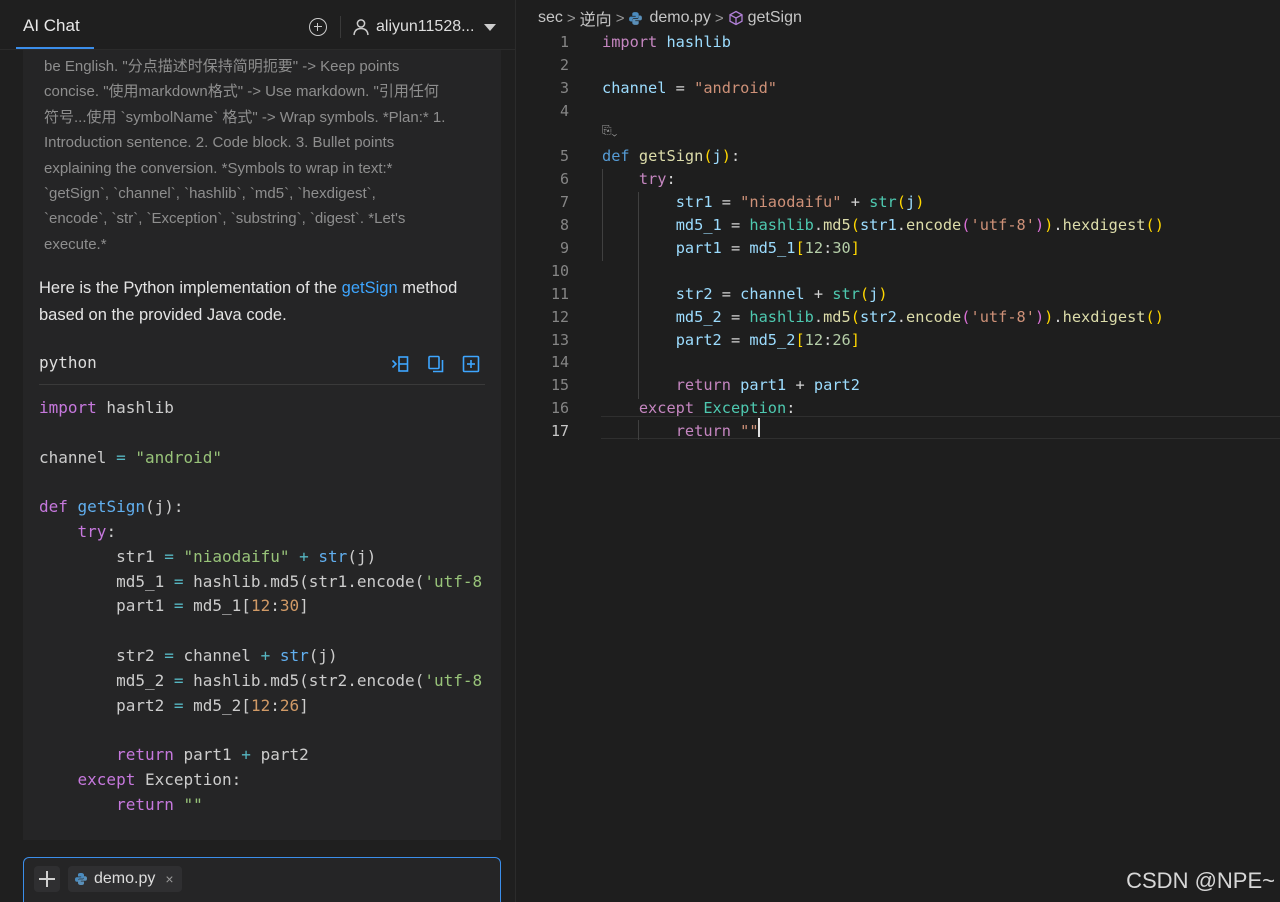  I want to click on breadcrumb-item-file: demo.py, so click(679, 18).